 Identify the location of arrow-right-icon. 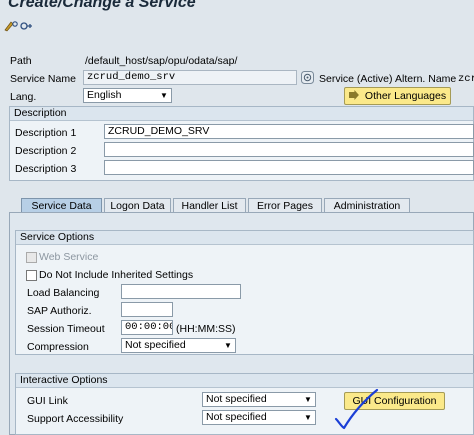
(353, 95).